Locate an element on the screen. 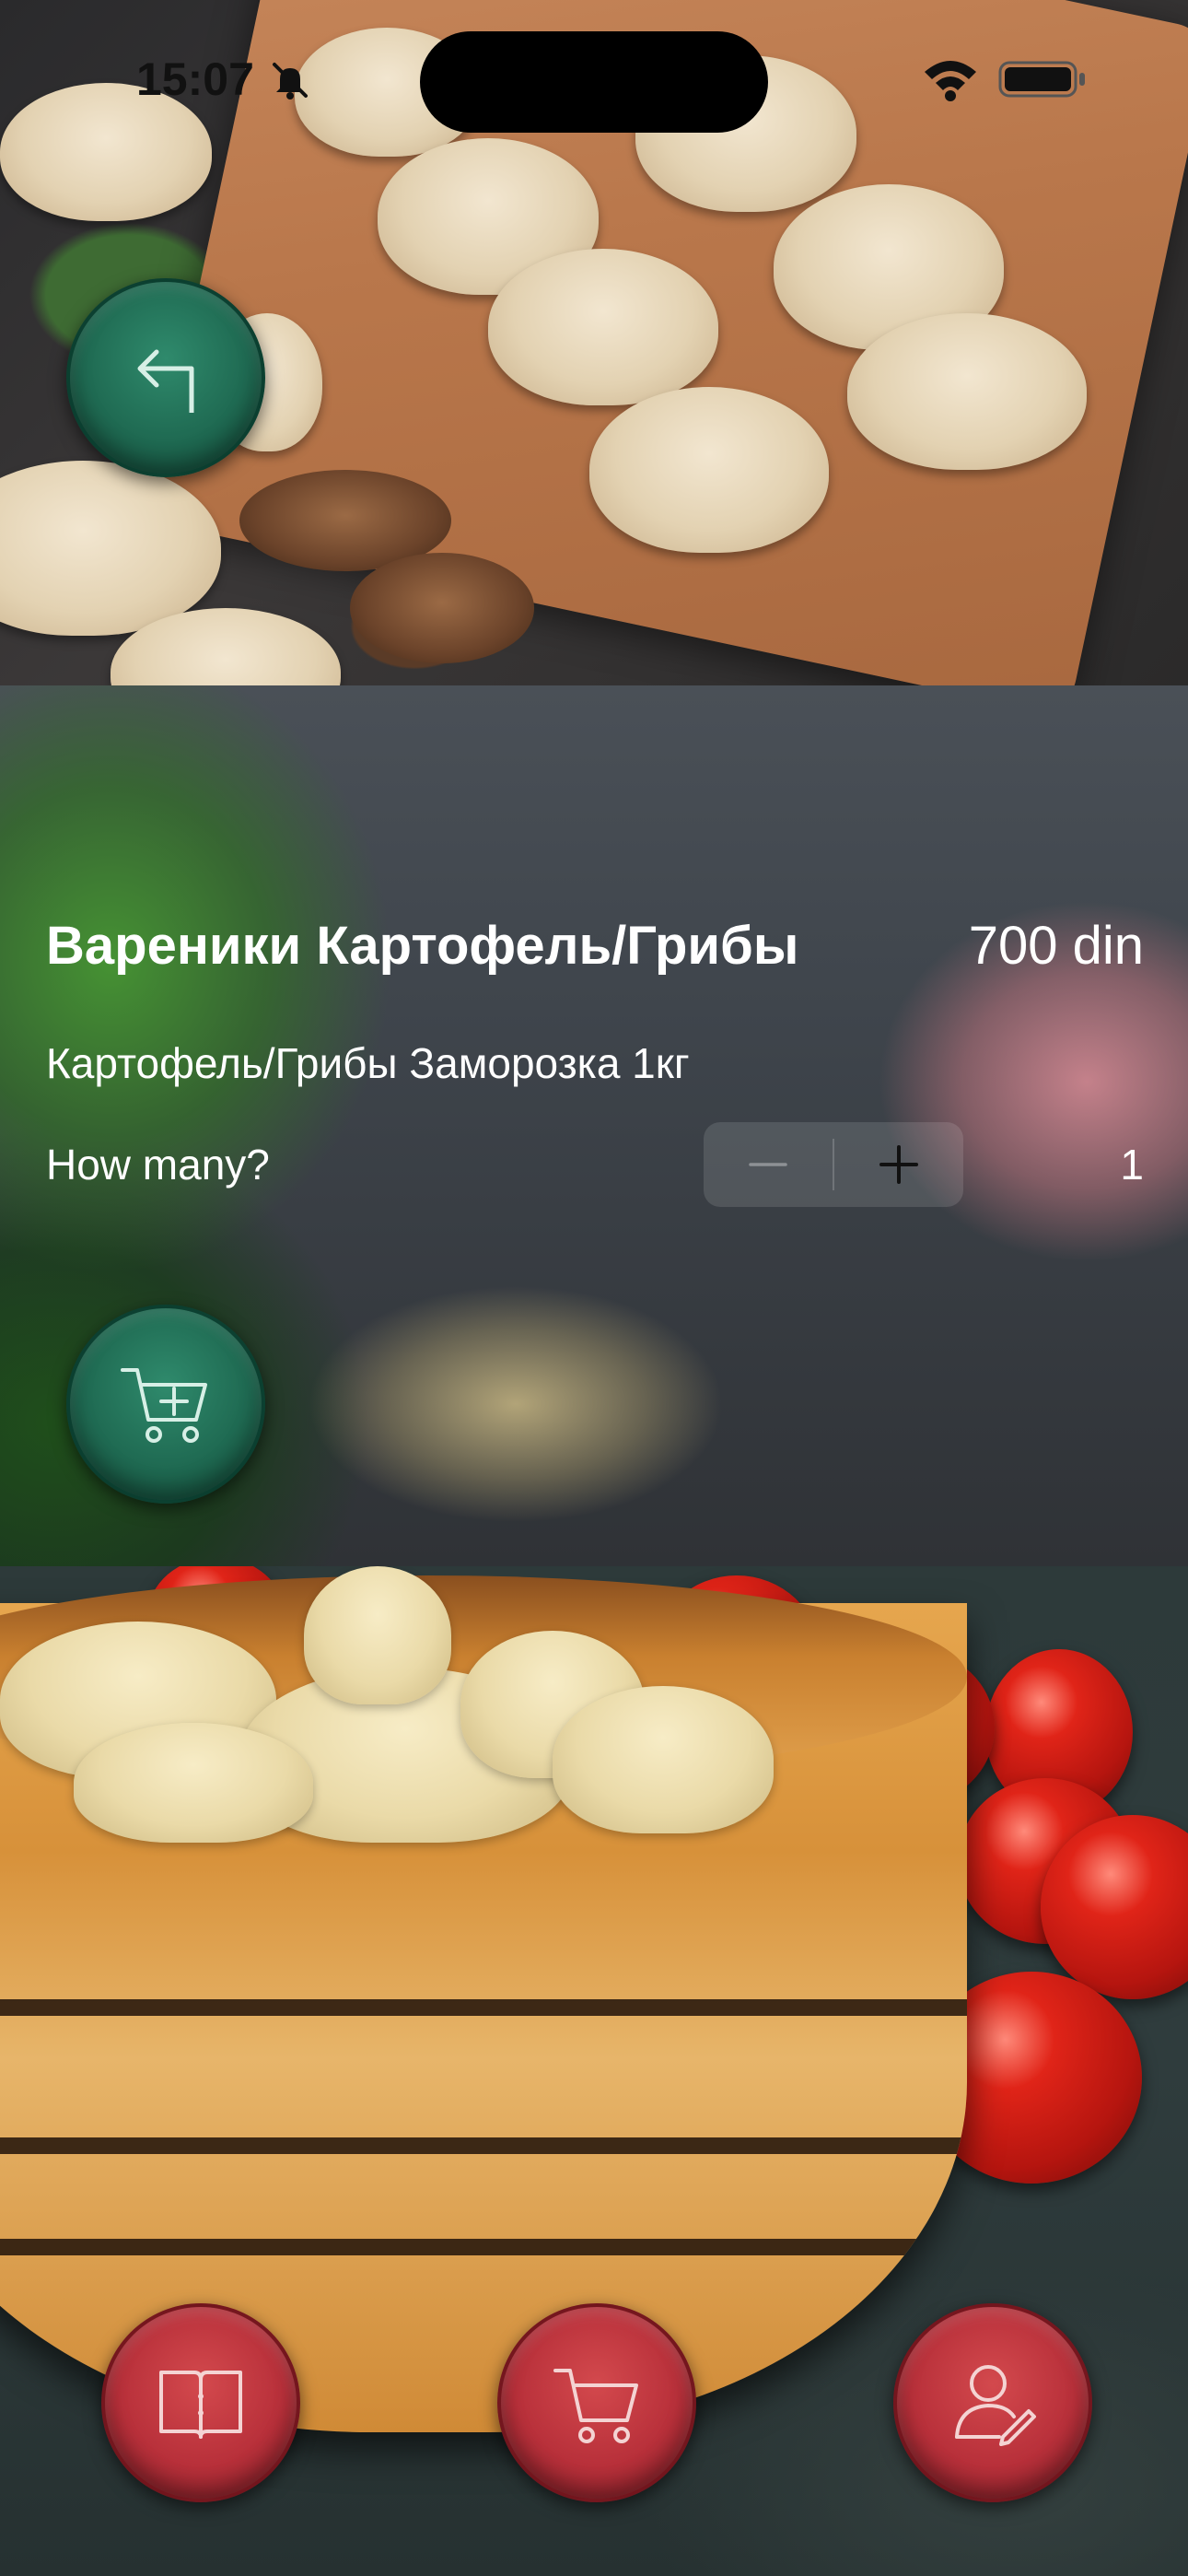 The image size is (1188, 2576). battery-icon is located at coordinates (1041, 79).